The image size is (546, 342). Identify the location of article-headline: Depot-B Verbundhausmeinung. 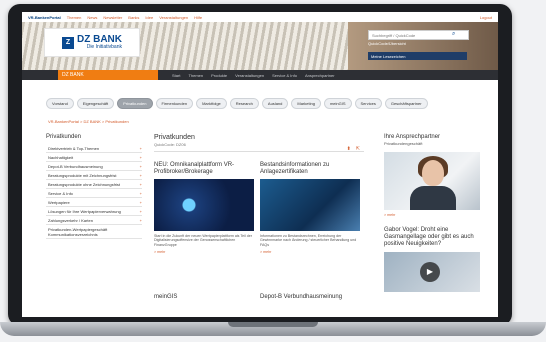
(310, 297).